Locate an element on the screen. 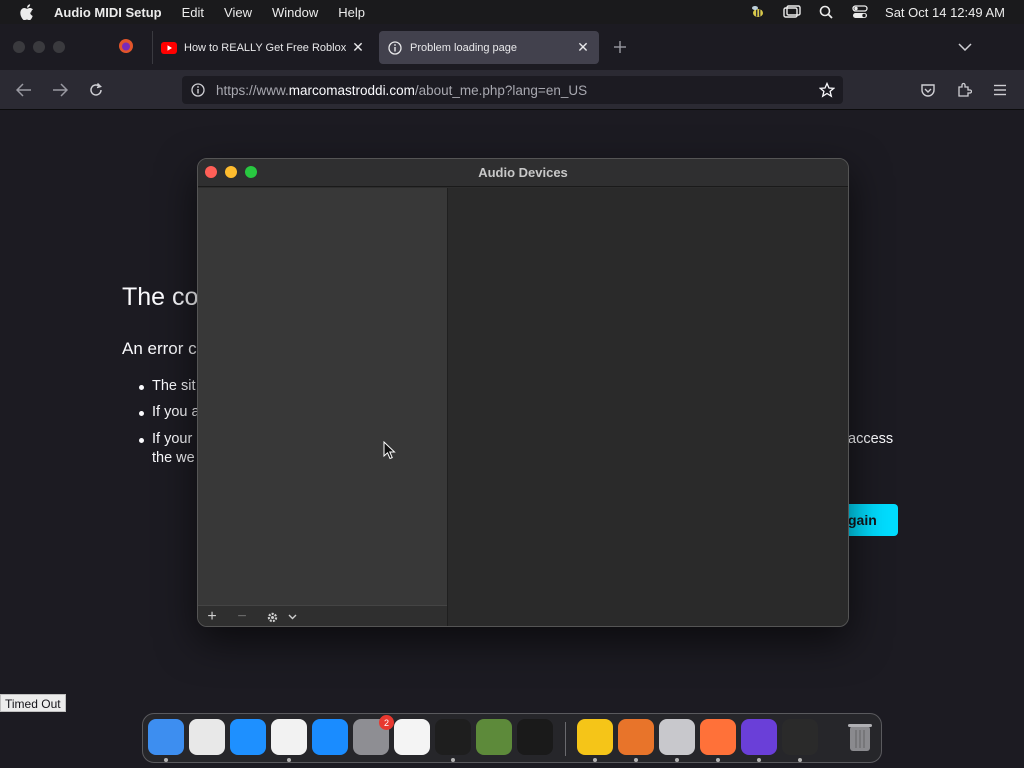  error-title: The co is located at coordinates (160, 297).